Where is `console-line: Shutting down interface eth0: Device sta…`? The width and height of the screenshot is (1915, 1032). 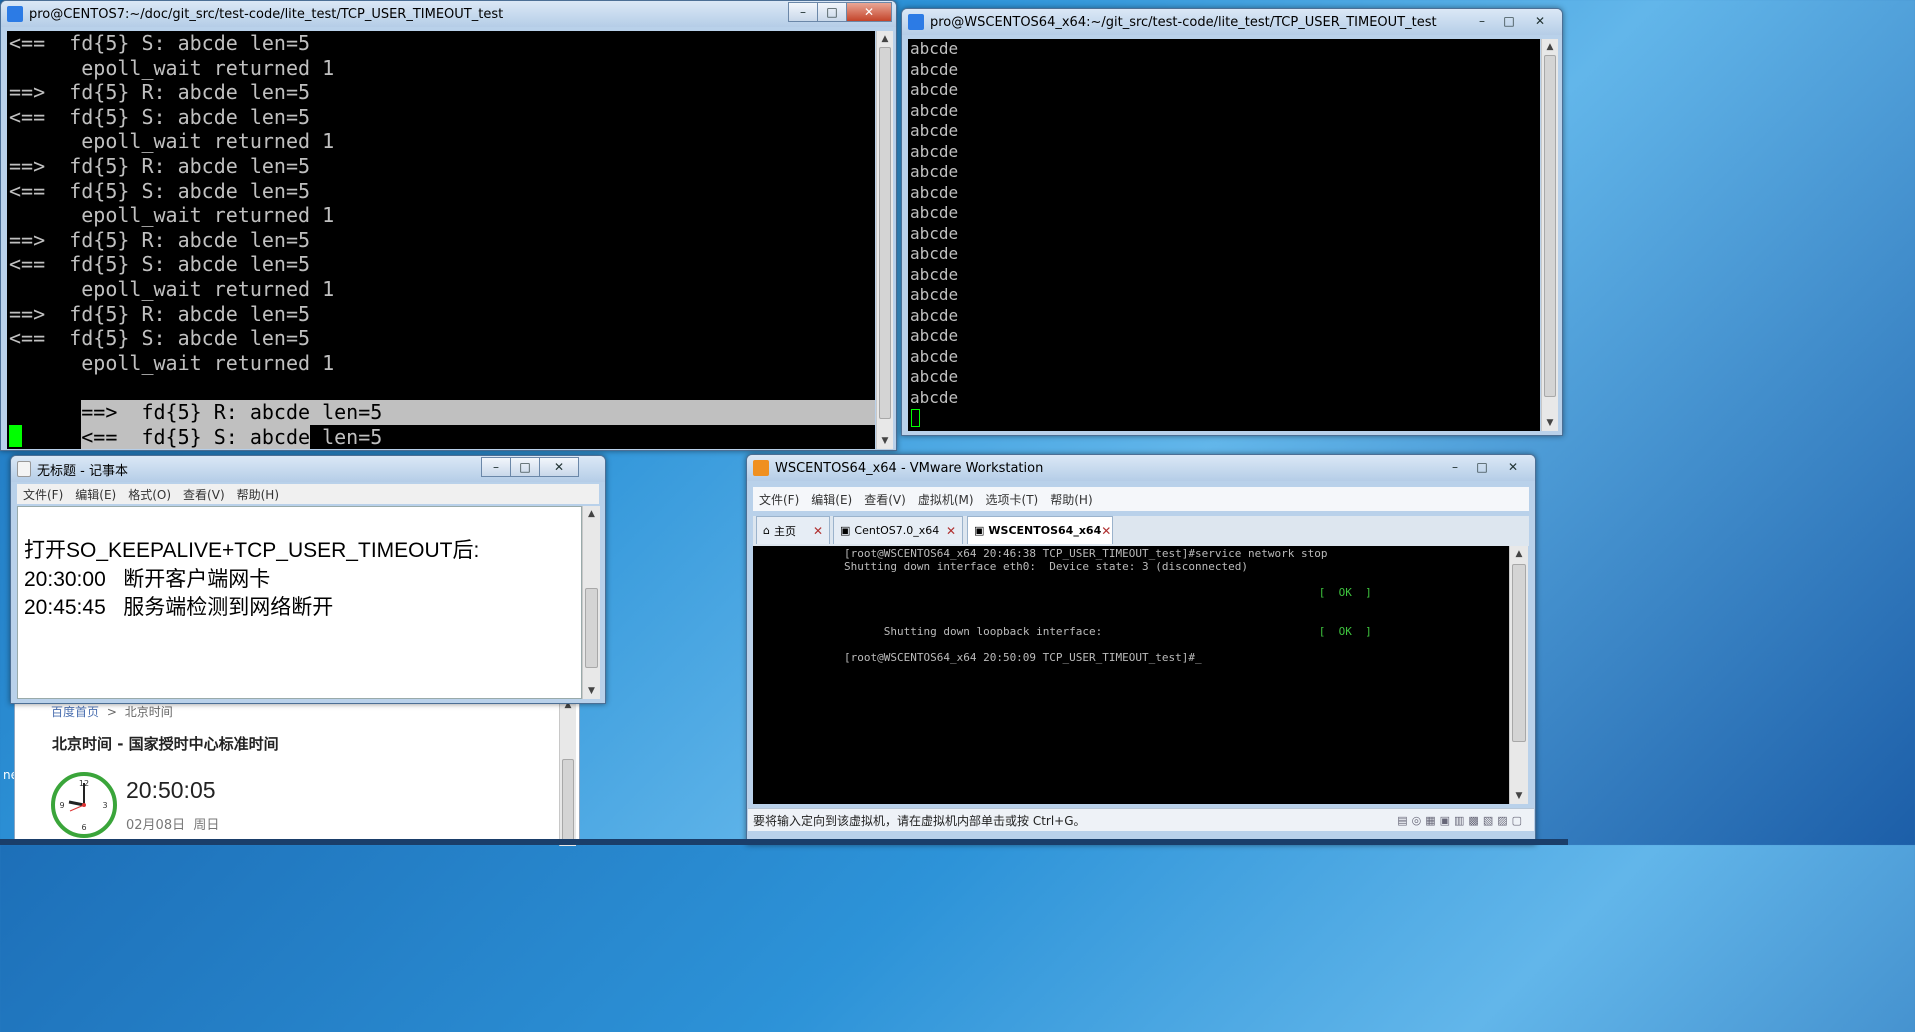
console-line: Shutting down interface eth0: Device sta… is located at coordinates (1046, 566).